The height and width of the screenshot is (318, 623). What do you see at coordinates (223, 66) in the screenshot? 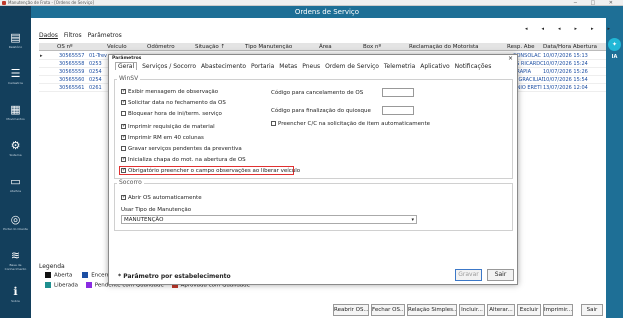
I see `tab-abastecimento: Abastecimento` at bounding box center [223, 66].